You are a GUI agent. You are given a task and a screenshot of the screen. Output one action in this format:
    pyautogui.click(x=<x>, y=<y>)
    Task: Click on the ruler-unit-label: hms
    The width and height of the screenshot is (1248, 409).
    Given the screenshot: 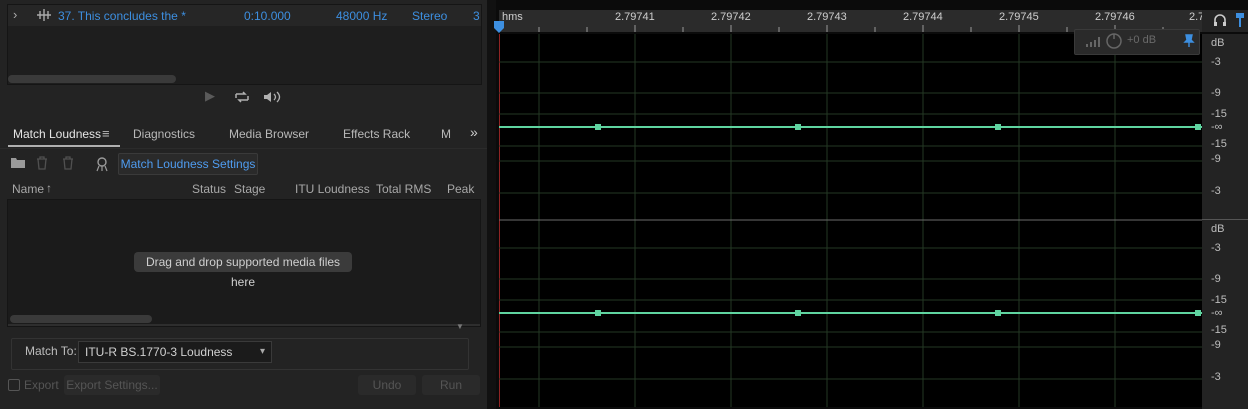 What is the action you would take?
    pyautogui.click(x=512, y=17)
    